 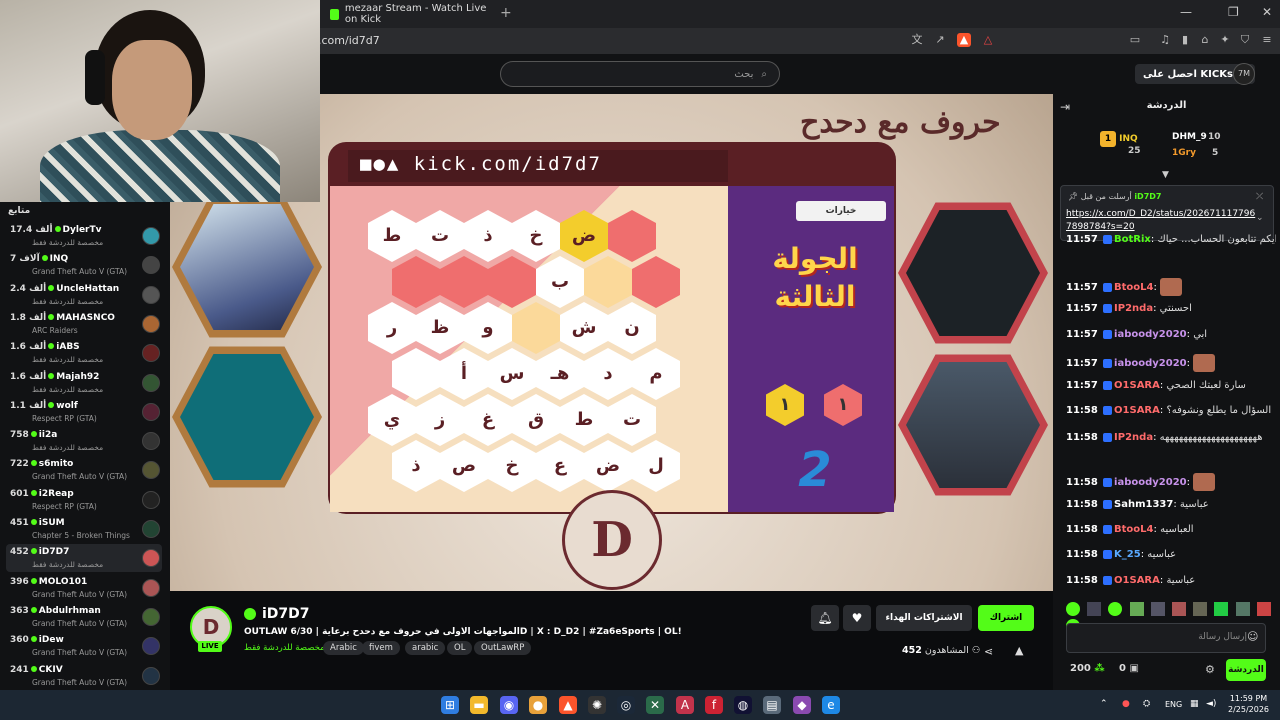 I want to click on share-page-icon: ↗, so click(x=940, y=40).